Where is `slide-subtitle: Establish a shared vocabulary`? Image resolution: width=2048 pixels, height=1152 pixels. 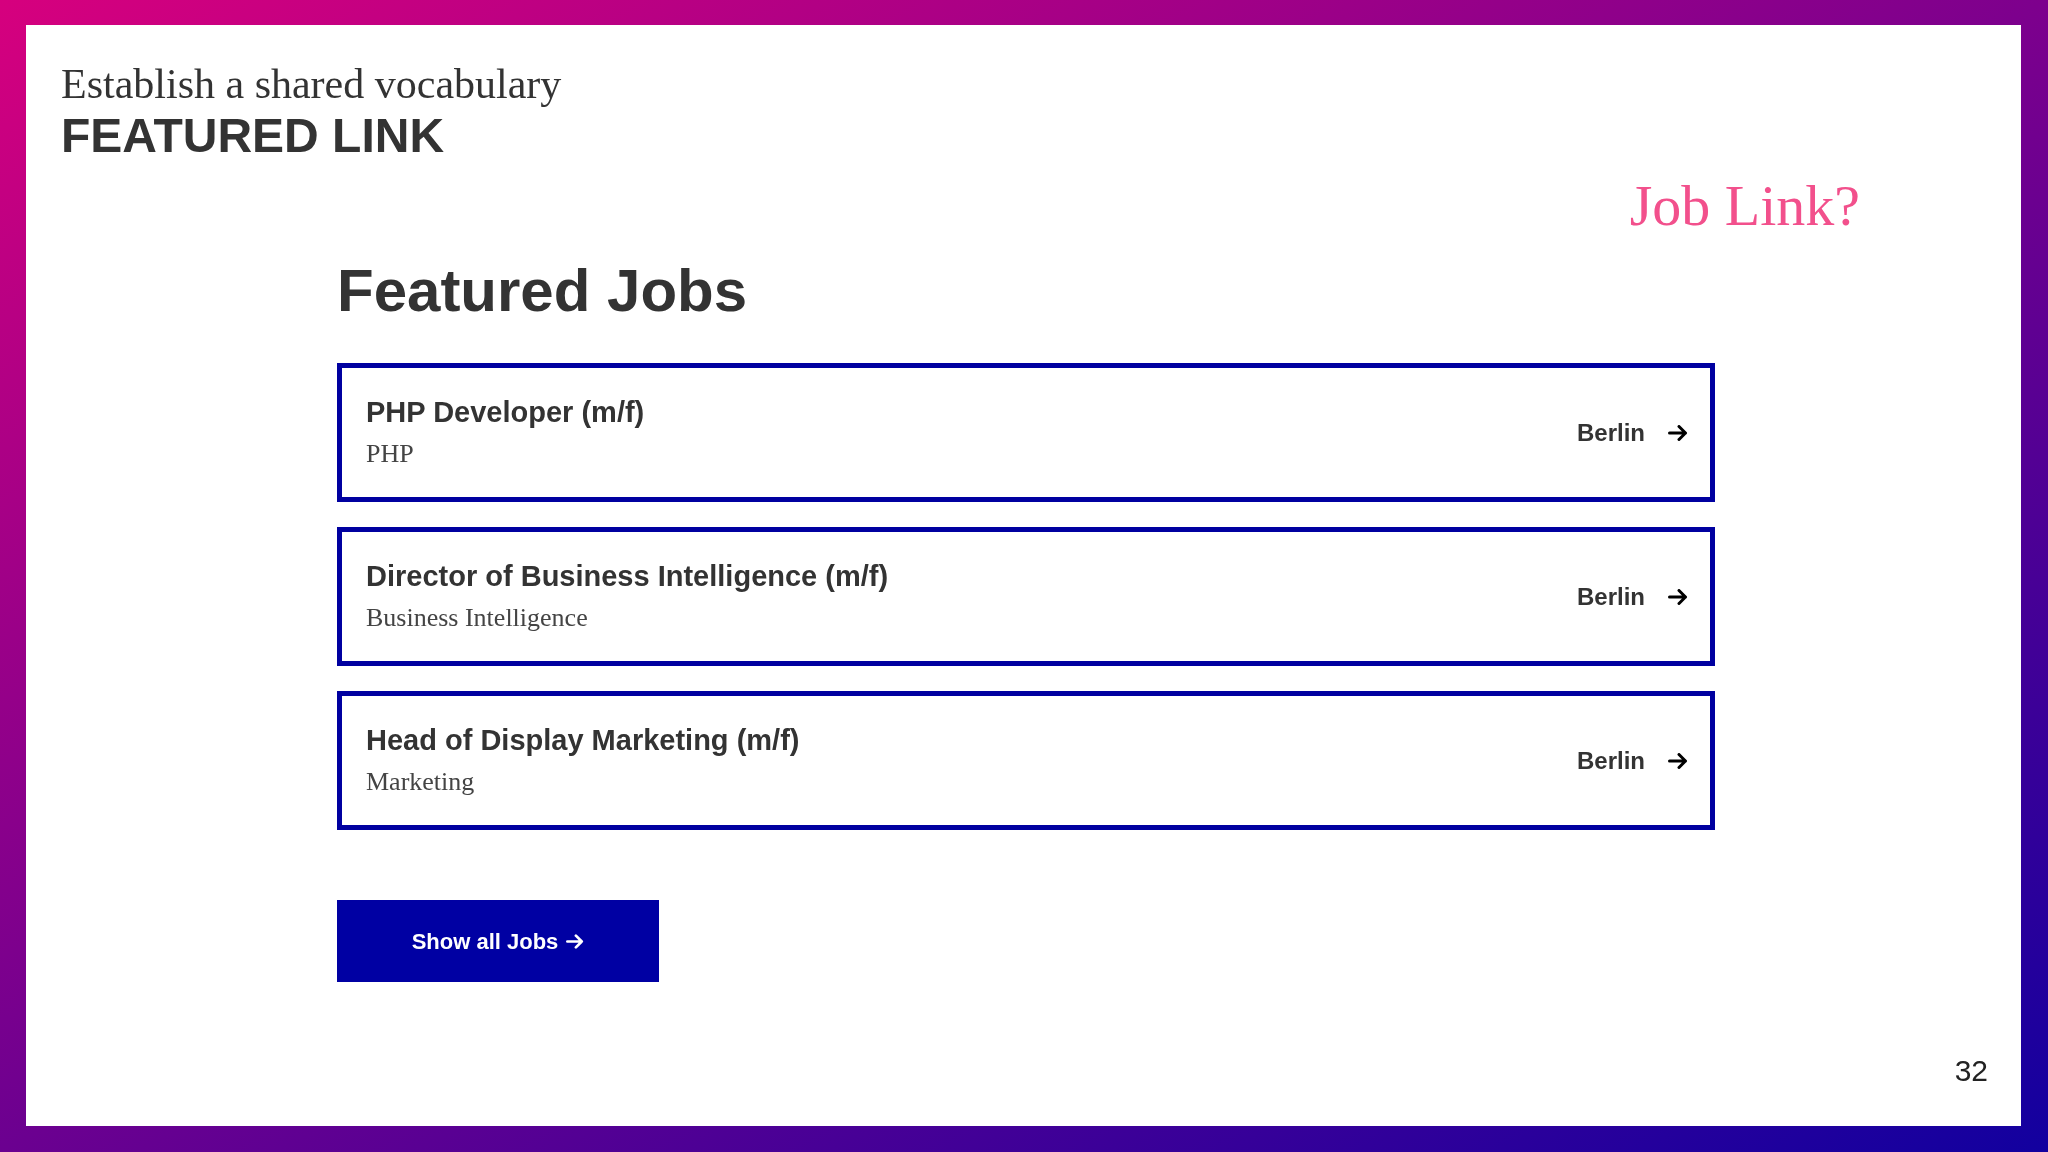 slide-subtitle: Establish a shared vocabulary is located at coordinates (311, 84).